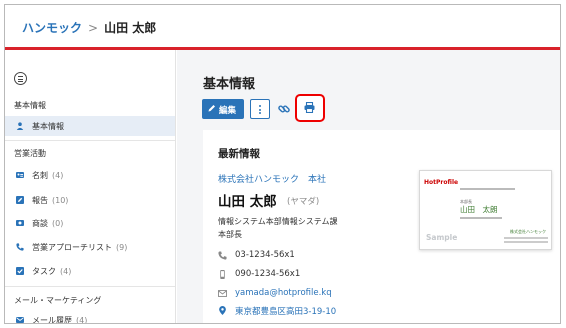 The image size is (566, 328). Describe the element at coordinates (211, 108) in the screenshot. I see `pencil-icon` at that location.